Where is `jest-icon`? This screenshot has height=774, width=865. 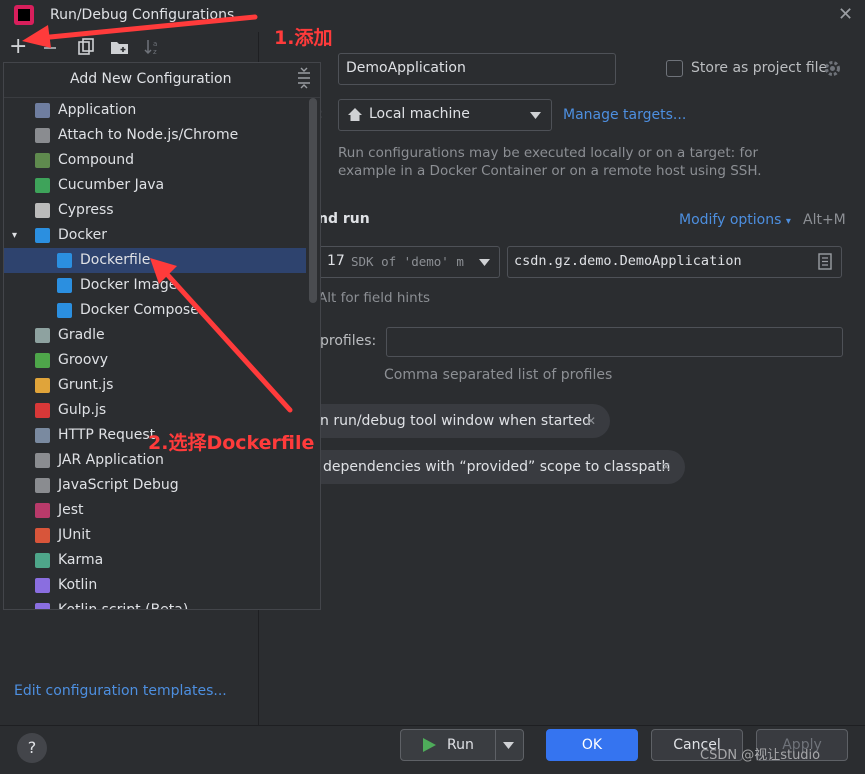 jest-icon is located at coordinates (42, 510).